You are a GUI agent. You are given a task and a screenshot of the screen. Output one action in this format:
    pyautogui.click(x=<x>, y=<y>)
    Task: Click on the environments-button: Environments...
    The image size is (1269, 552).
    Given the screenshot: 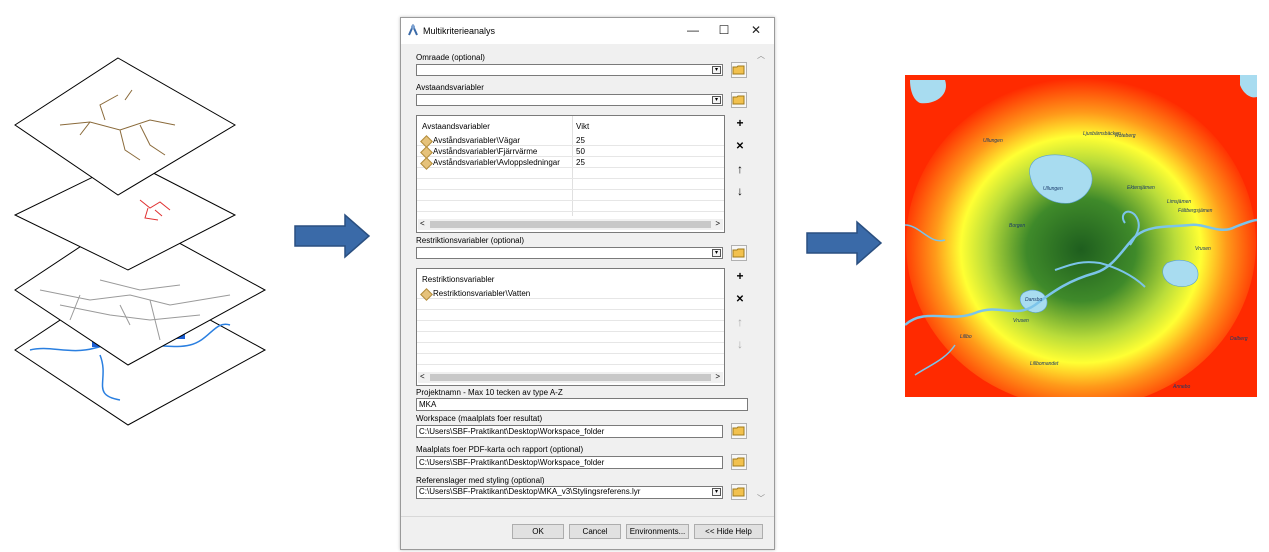 What is the action you would take?
    pyautogui.click(x=657, y=531)
    